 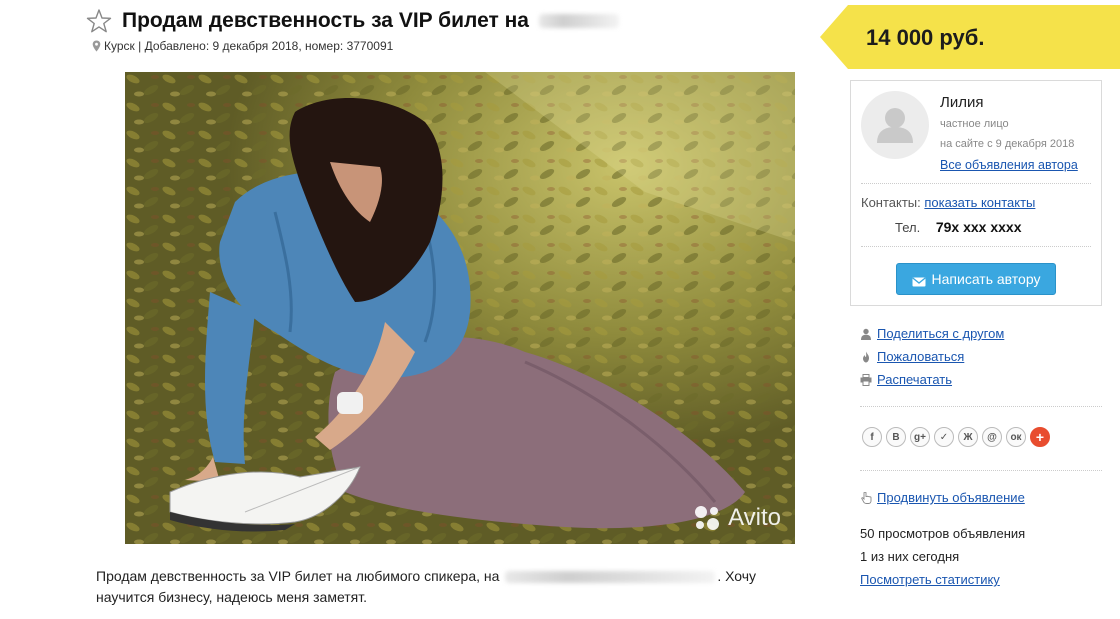 I want to click on phone-label: Тел., so click(x=908, y=227).